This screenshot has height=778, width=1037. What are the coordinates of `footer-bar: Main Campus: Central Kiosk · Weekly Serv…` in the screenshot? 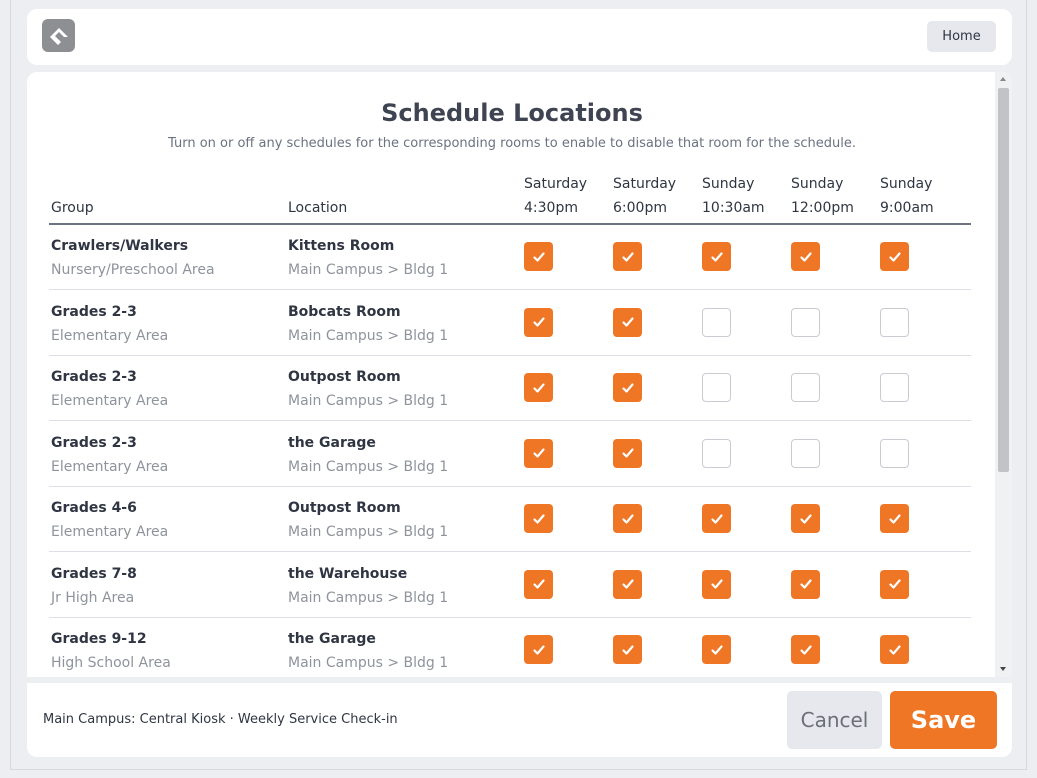 It's located at (519, 720).